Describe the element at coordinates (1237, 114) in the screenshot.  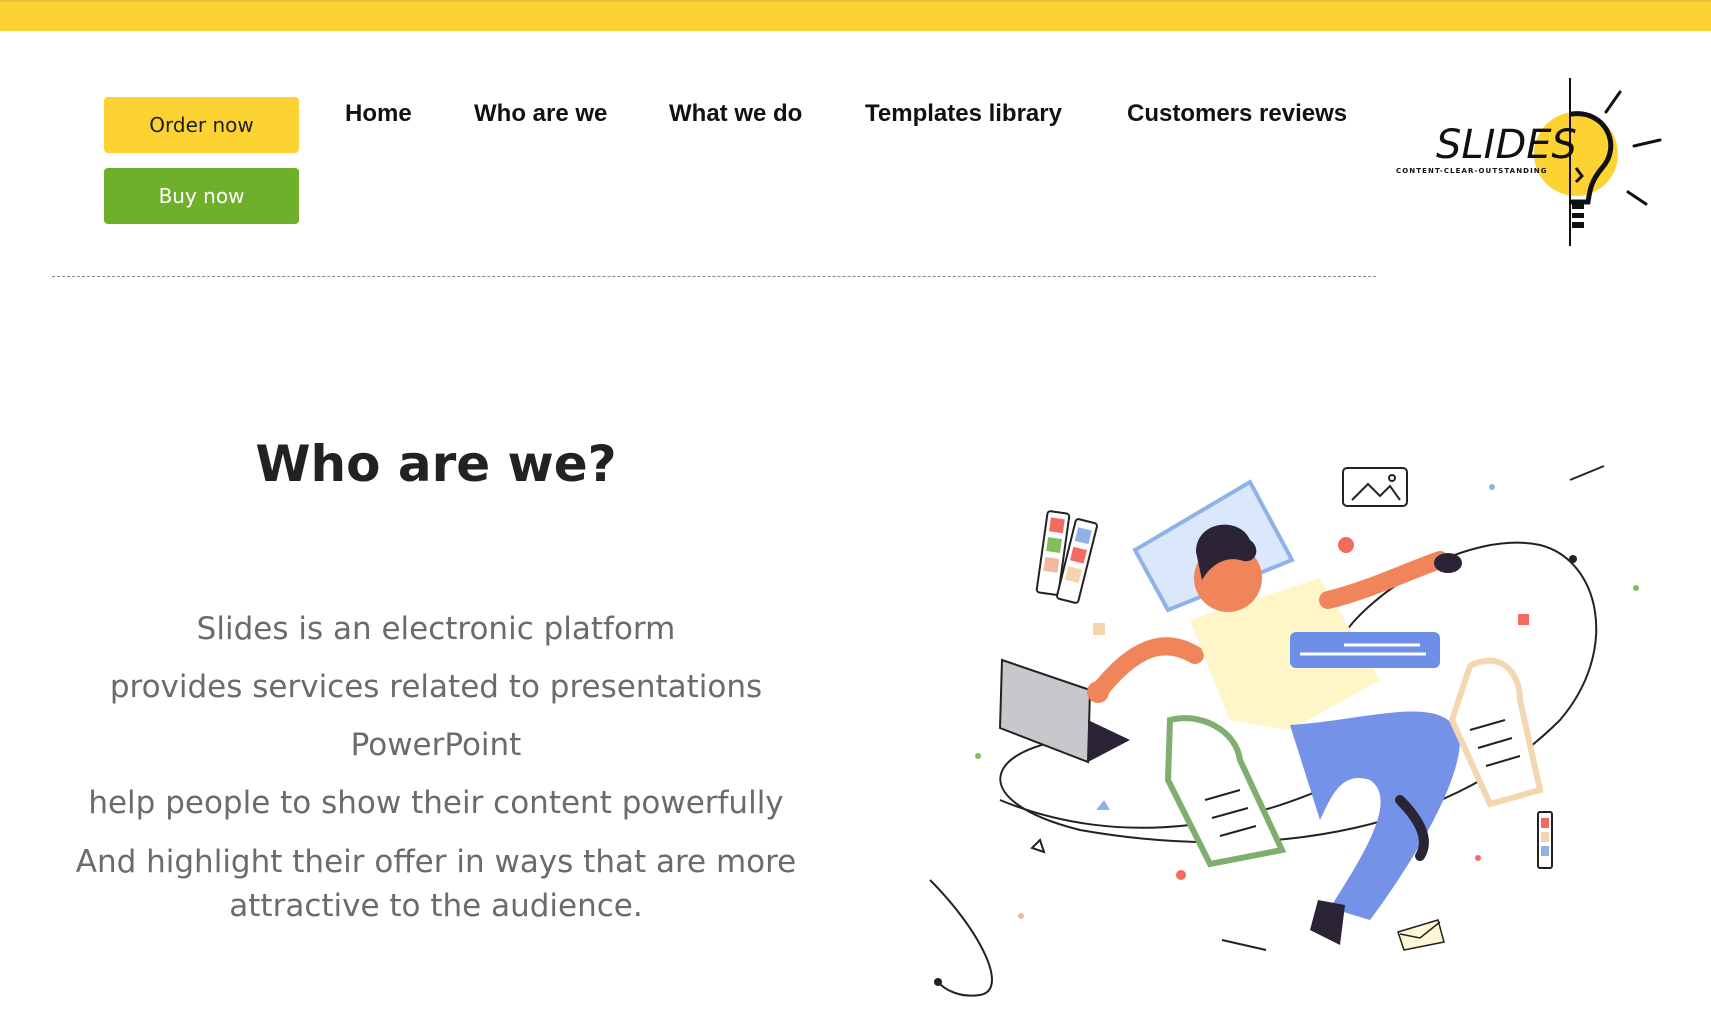
I see `nav-customers-reviews: Customers reviews` at that location.